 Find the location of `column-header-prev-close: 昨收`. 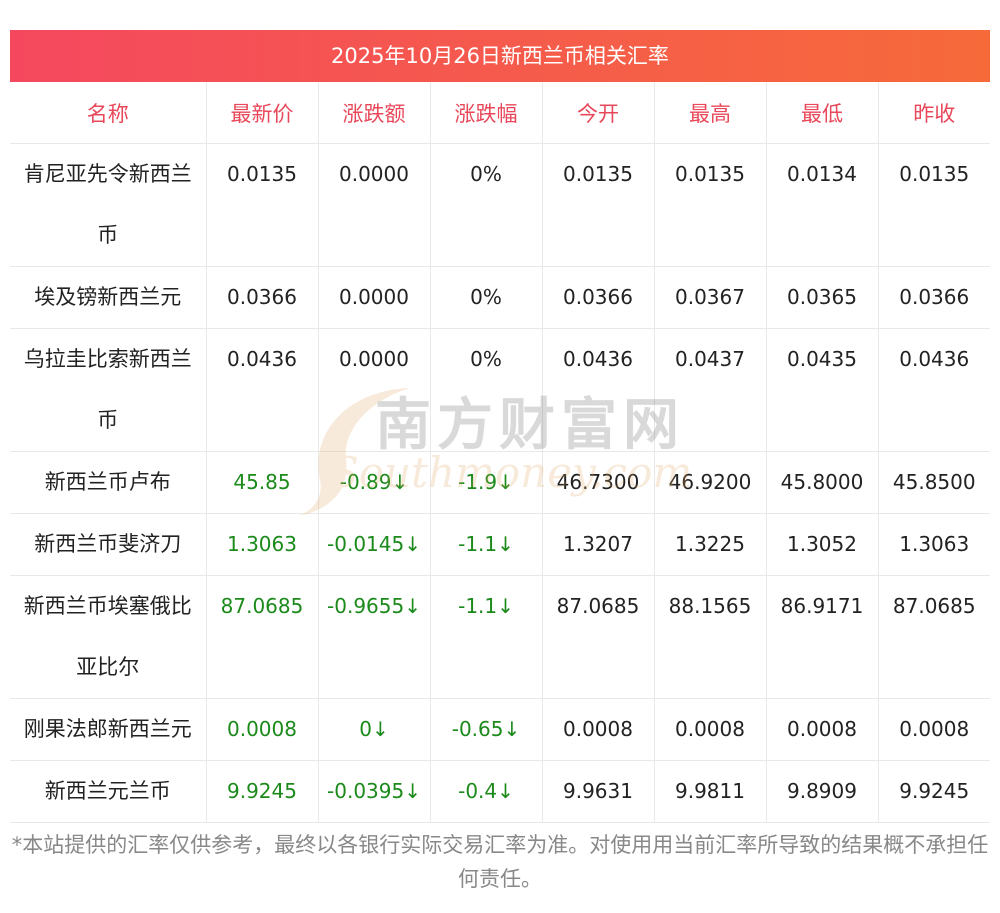

column-header-prev-close: 昨收 is located at coordinates (934, 113).